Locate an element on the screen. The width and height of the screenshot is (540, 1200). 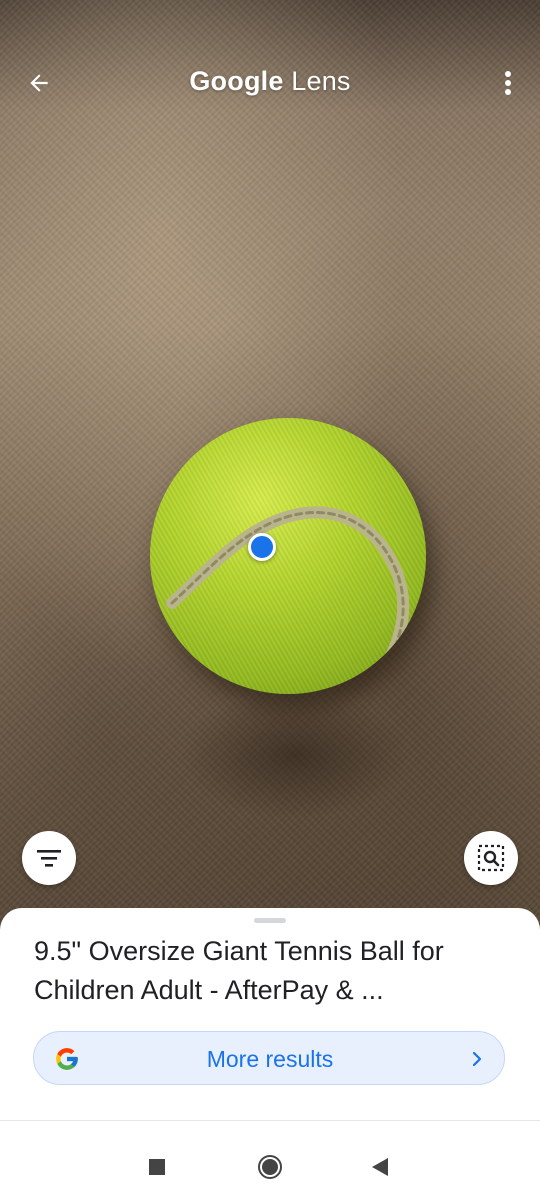
app-title-product: Lens is located at coordinates (321, 81).